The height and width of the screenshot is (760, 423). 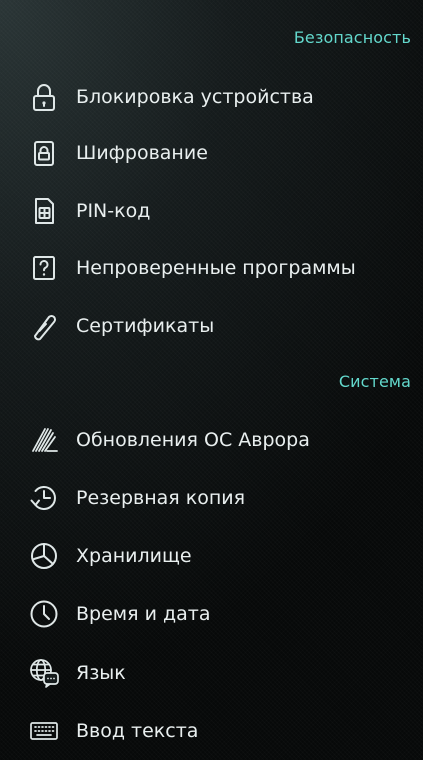 I want to click on sim-card-icon, so click(x=44, y=211).